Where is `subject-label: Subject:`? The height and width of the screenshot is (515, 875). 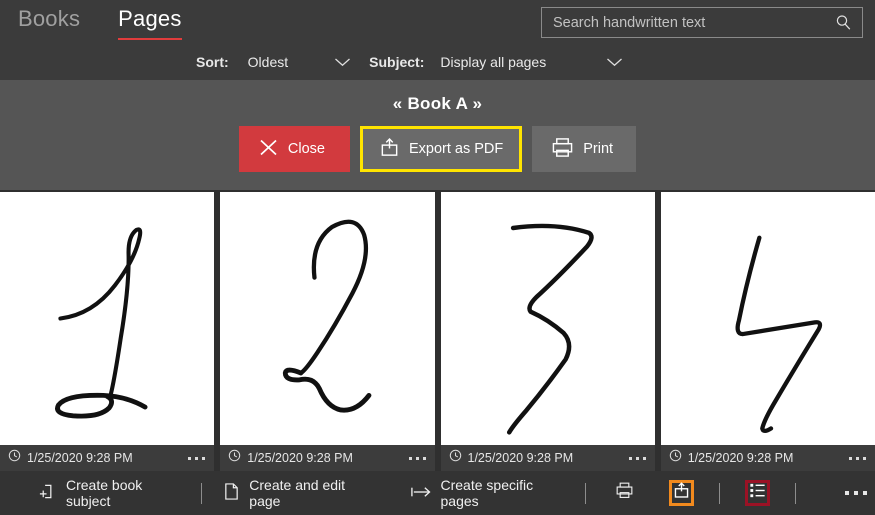 subject-label: Subject: is located at coordinates (397, 62).